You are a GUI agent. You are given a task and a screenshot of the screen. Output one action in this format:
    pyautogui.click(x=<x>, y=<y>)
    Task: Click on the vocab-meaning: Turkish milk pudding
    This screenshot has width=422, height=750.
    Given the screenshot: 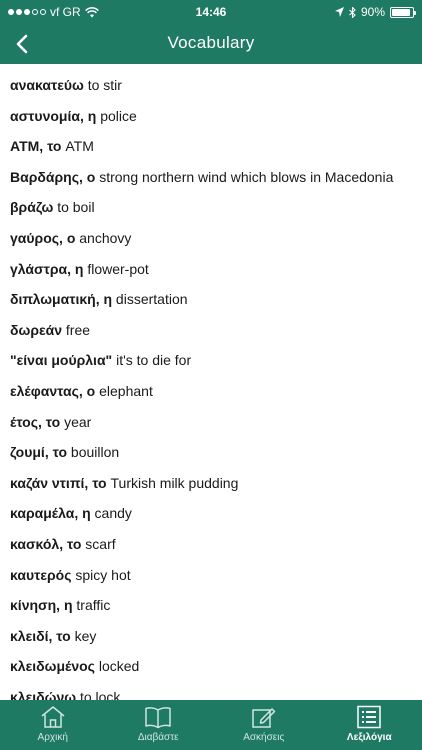 What is the action you would take?
    pyautogui.click(x=174, y=482)
    